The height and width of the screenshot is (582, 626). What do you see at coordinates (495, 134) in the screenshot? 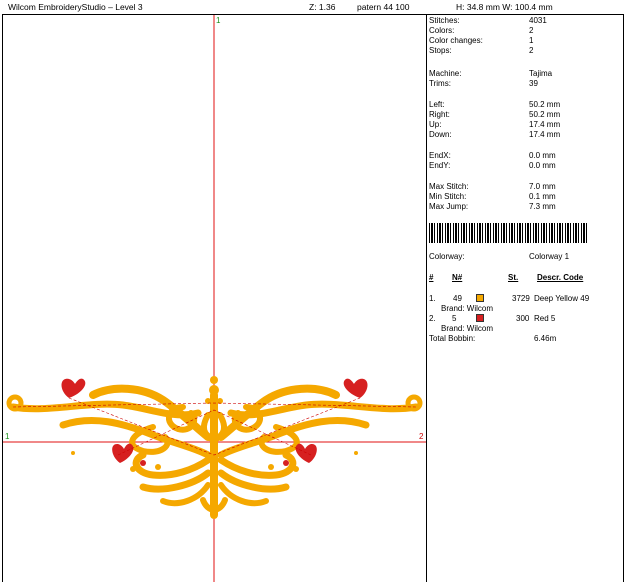
I see `stat-down: Down: 17.4 mm` at bounding box center [495, 134].